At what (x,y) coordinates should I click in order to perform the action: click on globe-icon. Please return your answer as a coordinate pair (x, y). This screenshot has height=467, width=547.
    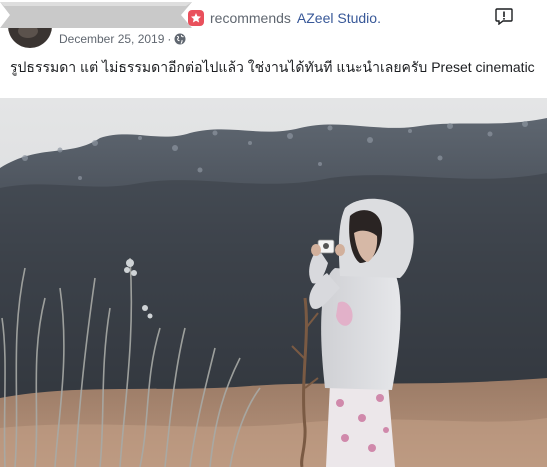
    Looking at the image, I should click on (180, 39).